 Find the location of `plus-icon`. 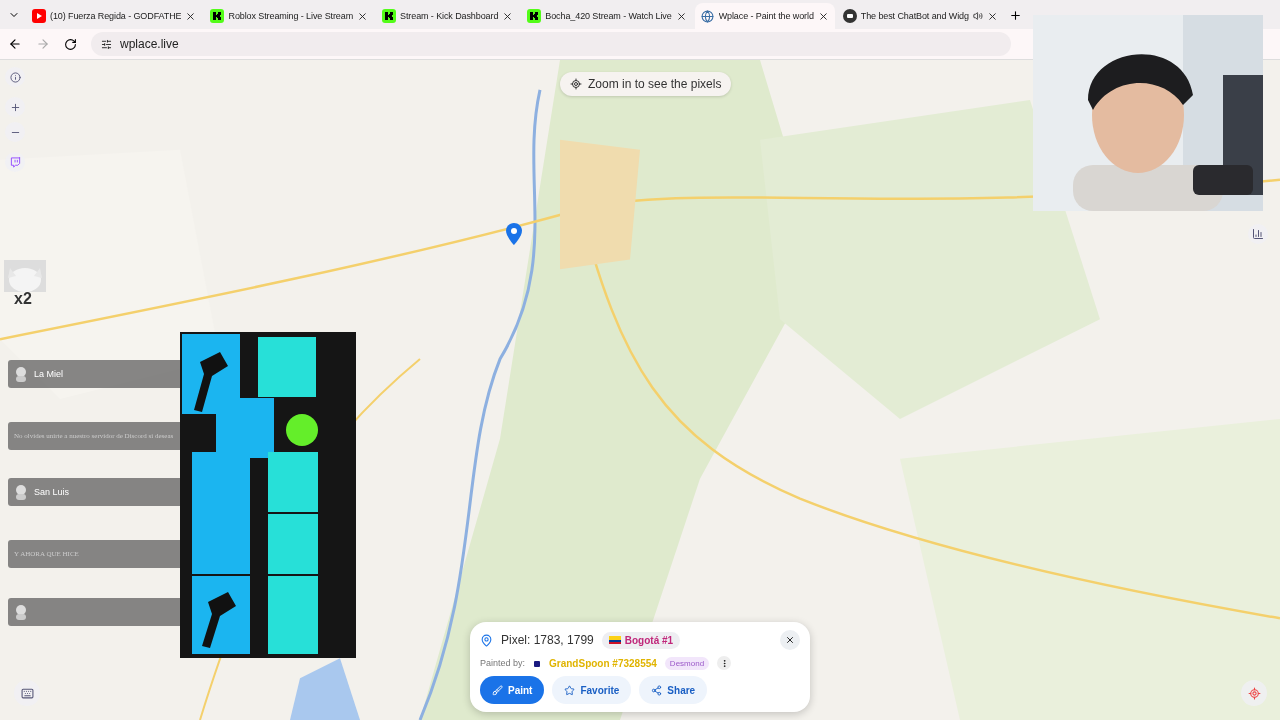

plus-icon is located at coordinates (1016, 15).